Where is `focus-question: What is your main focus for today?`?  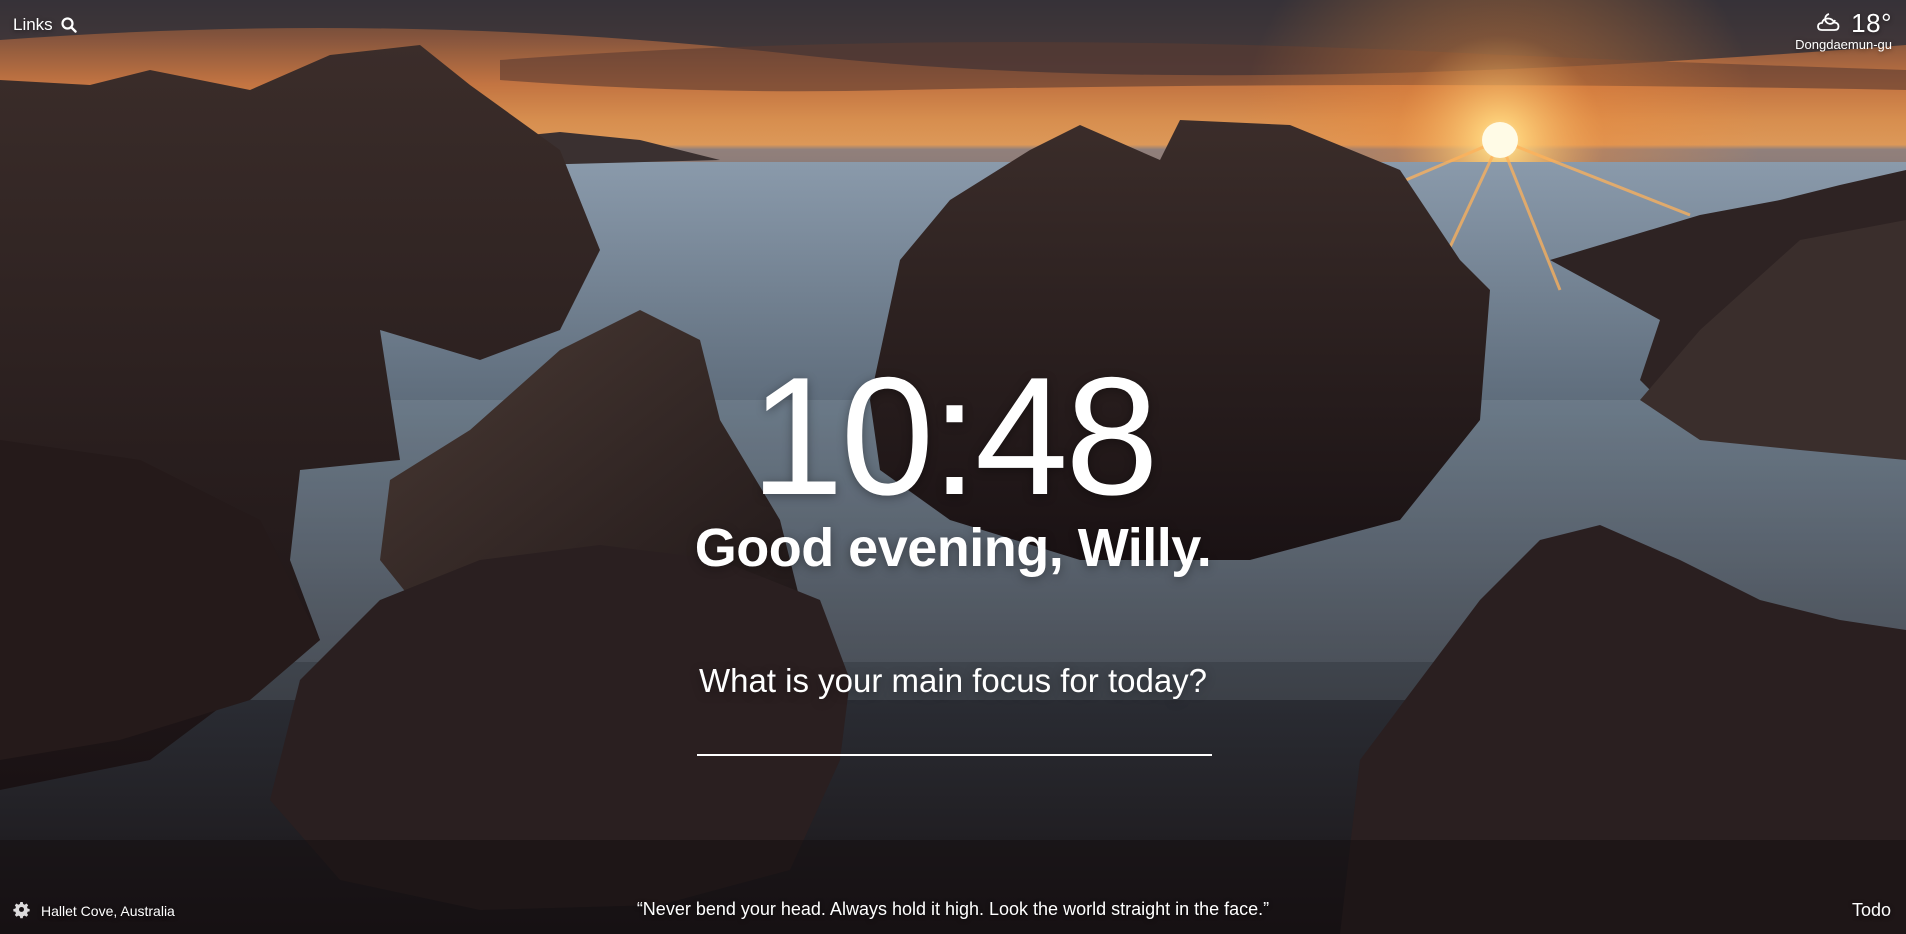
focus-question: What is your main focus for today? is located at coordinates (953, 680).